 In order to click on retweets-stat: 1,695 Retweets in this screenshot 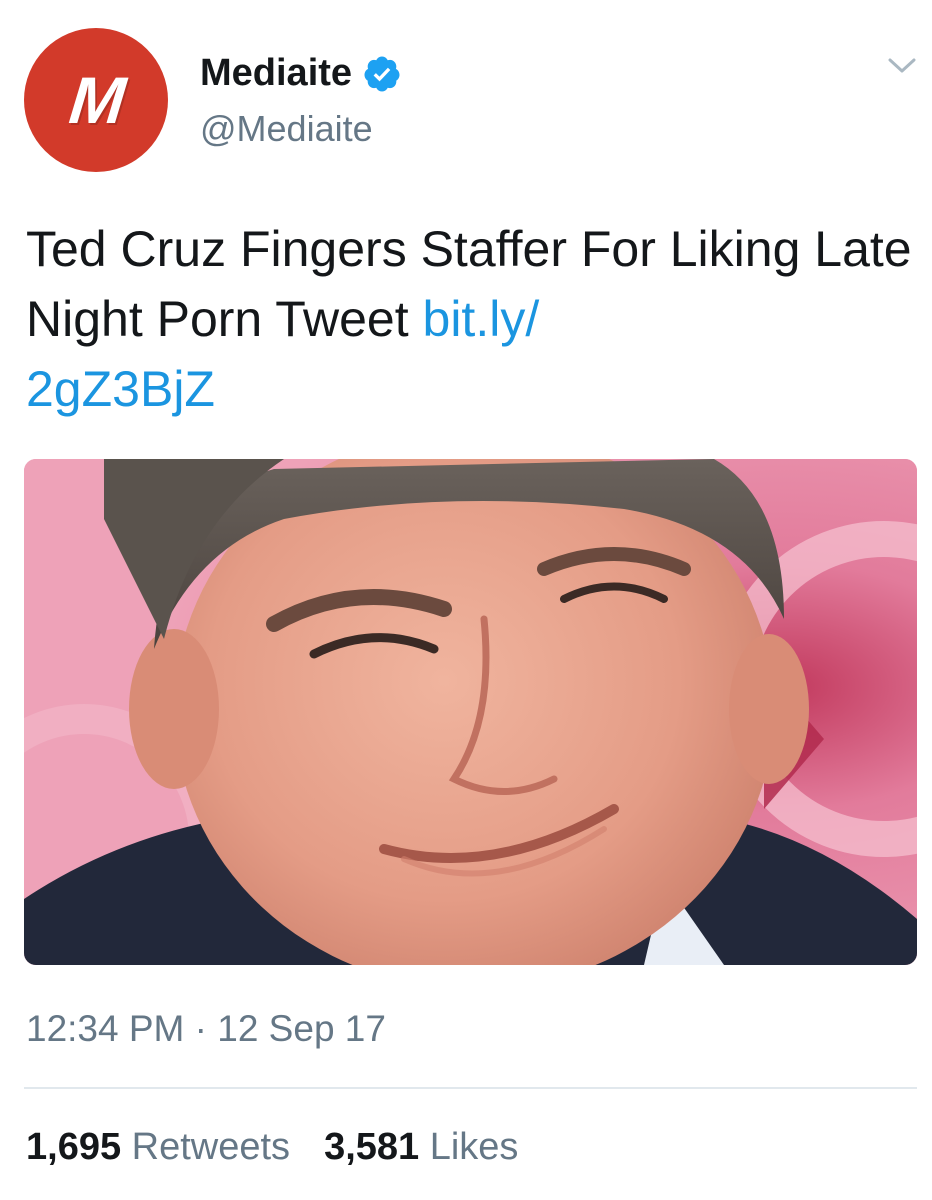, I will do `click(158, 1147)`.